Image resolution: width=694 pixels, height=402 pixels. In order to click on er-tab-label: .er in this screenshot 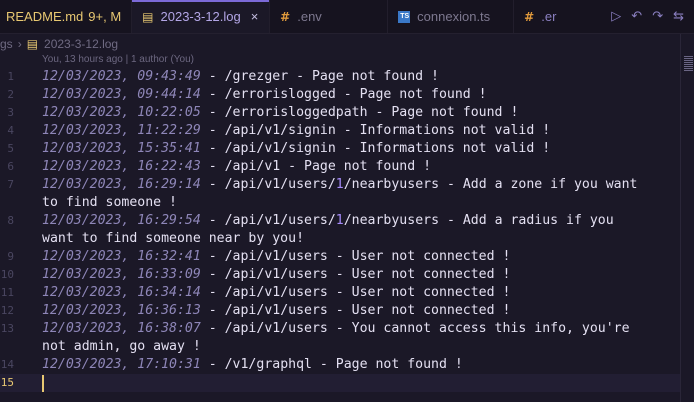, I will do `click(549, 16)`.